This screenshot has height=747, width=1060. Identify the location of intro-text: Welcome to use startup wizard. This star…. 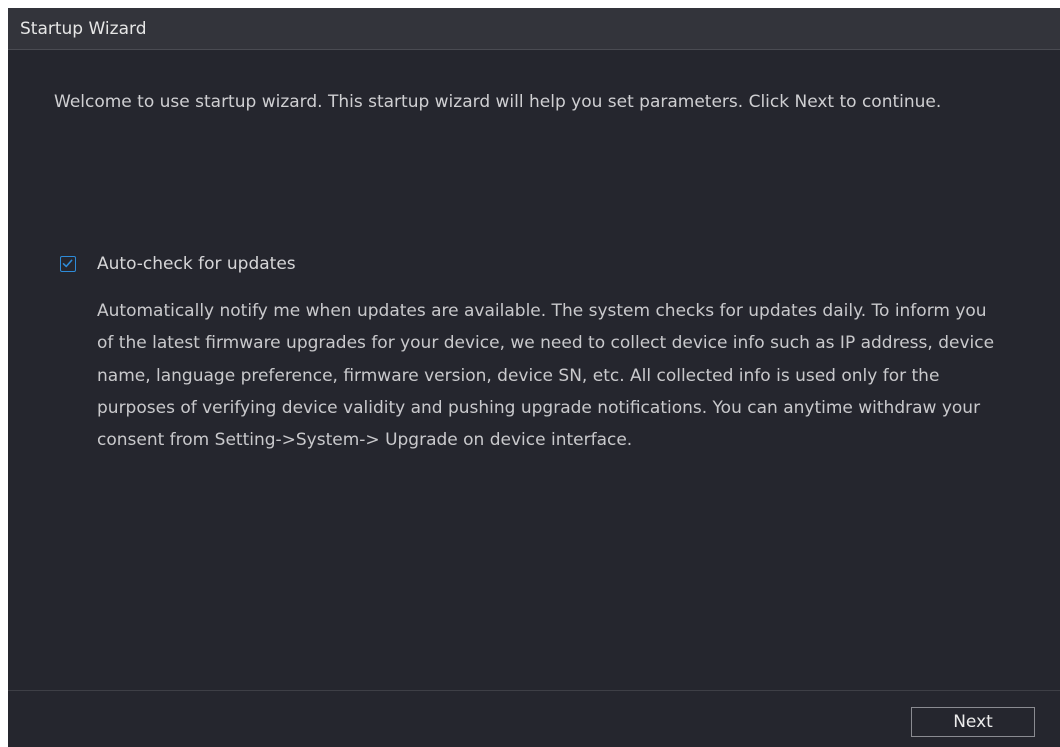
(498, 102).